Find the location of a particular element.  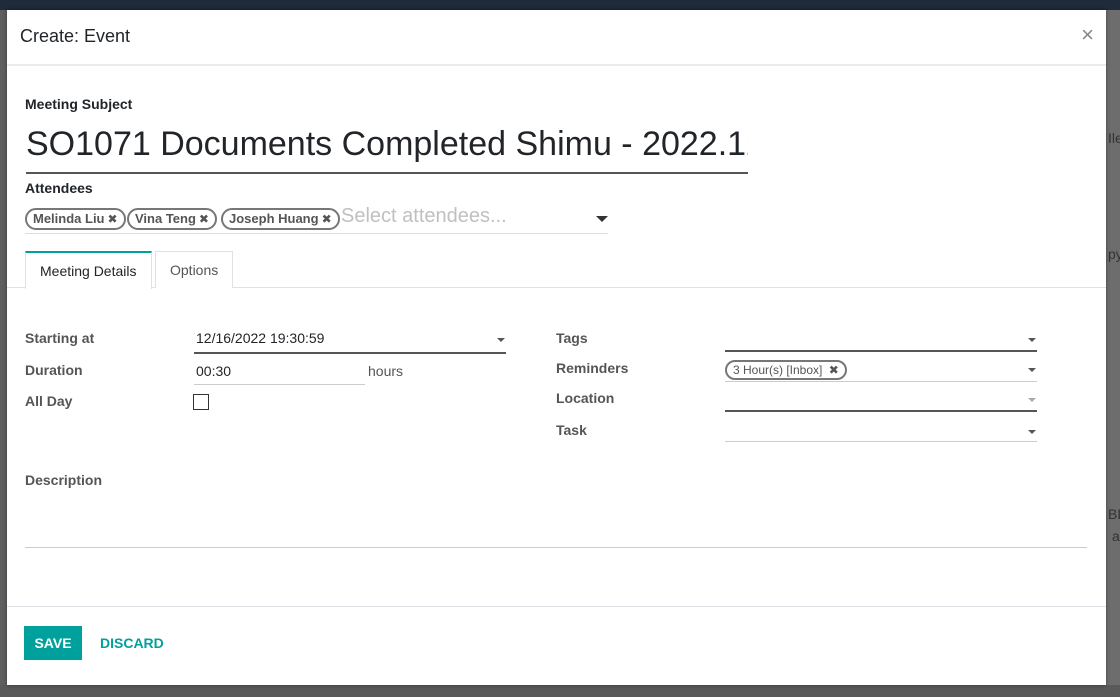

footer-divider is located at coordinates (556, 606).